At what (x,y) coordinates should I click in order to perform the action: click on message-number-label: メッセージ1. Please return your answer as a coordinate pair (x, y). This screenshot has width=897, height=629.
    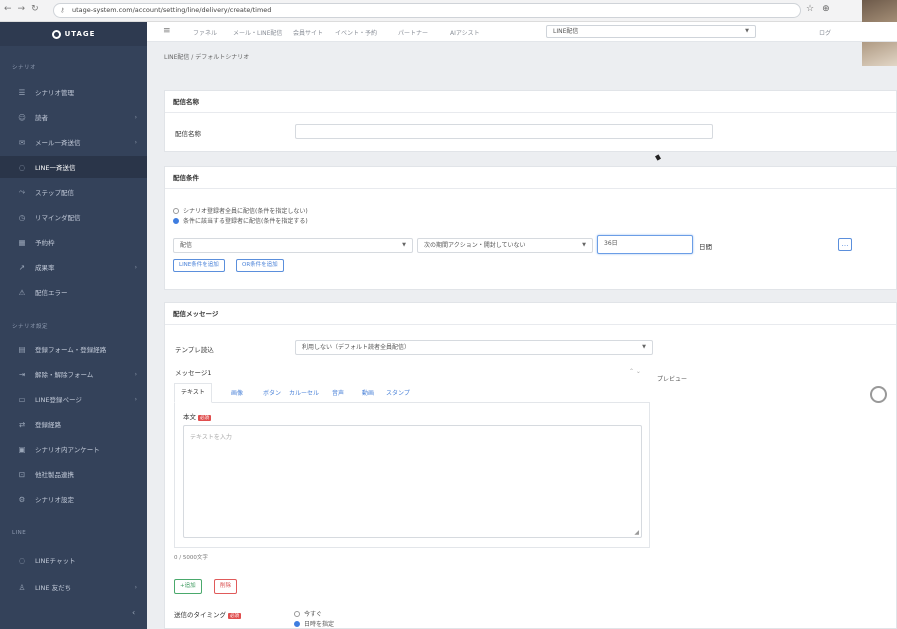
    Looking at the image, I should click on (193, 373).